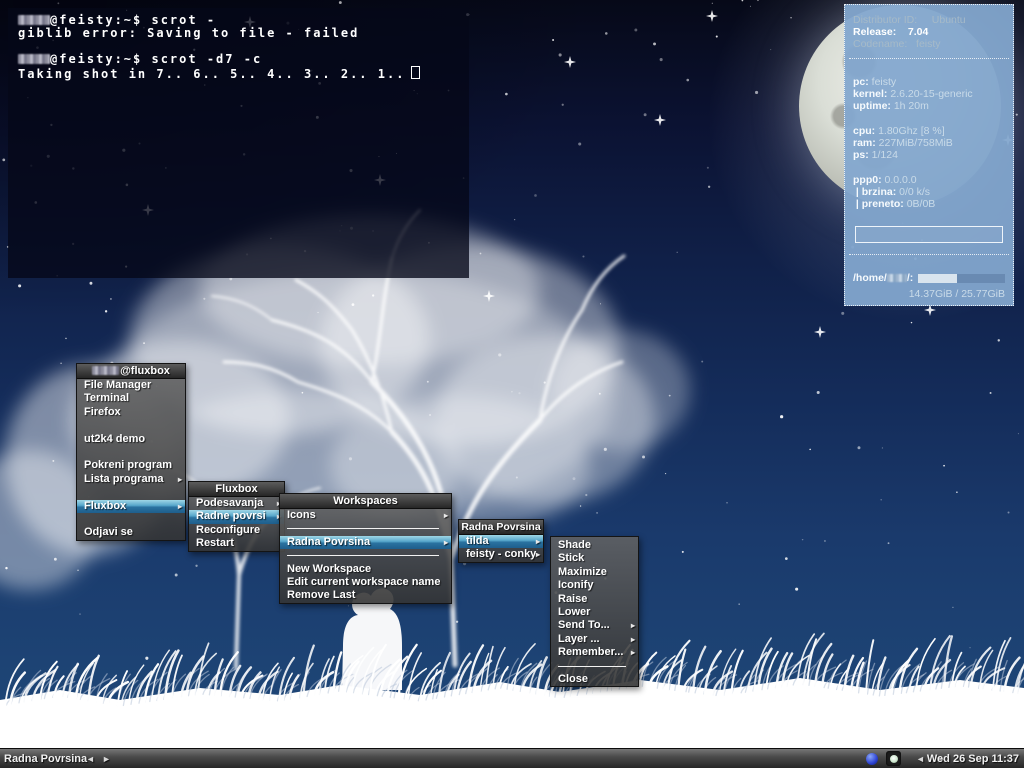 The width and height of the screenshot is (1024, 768). I want to click on menu-title: @fluxbox, so click(131, 371).